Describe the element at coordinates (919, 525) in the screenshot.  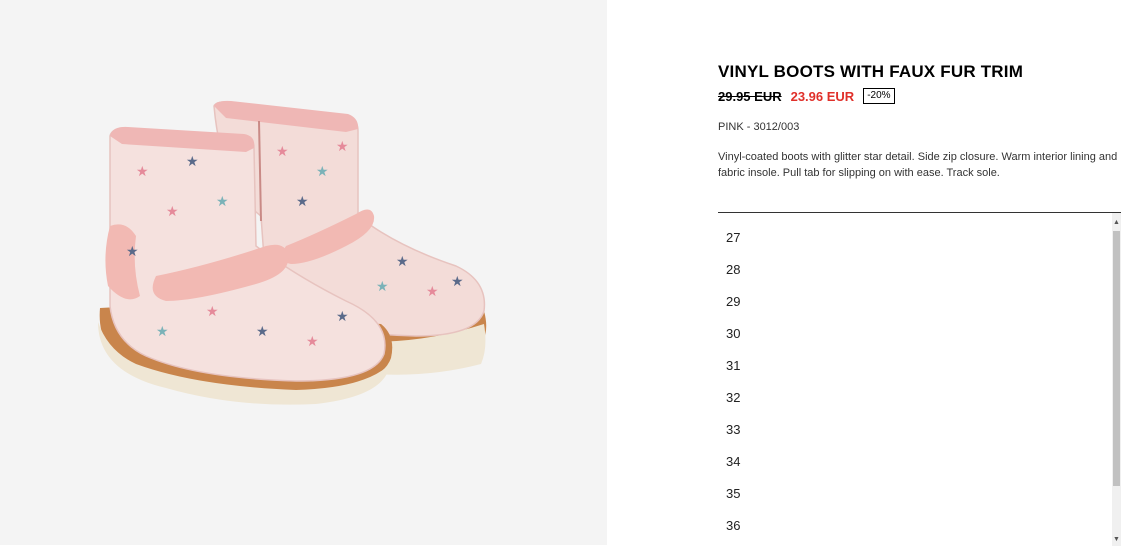
I see `size-option: 36` at that location.